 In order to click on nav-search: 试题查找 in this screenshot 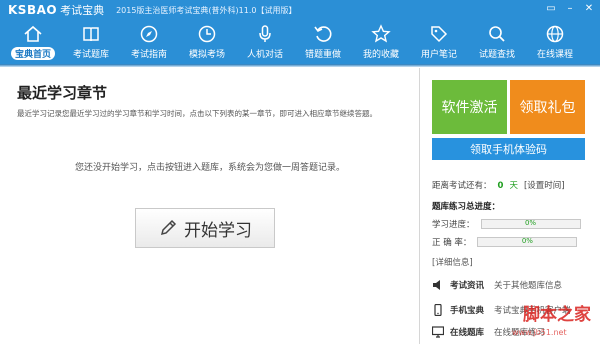, I will do `click(497, 42)`.